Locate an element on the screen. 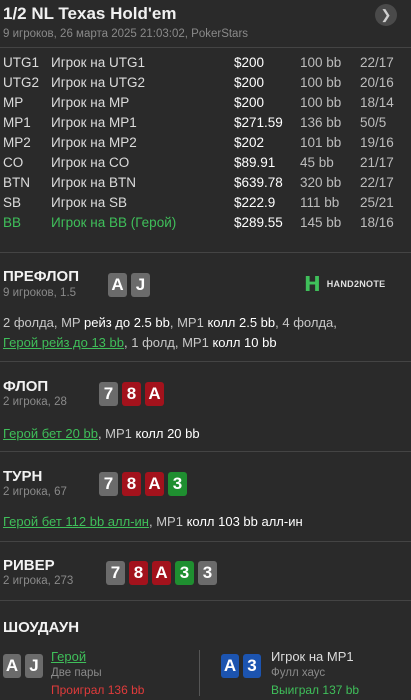  logo-mark: H is located at coordinates (312, 284).